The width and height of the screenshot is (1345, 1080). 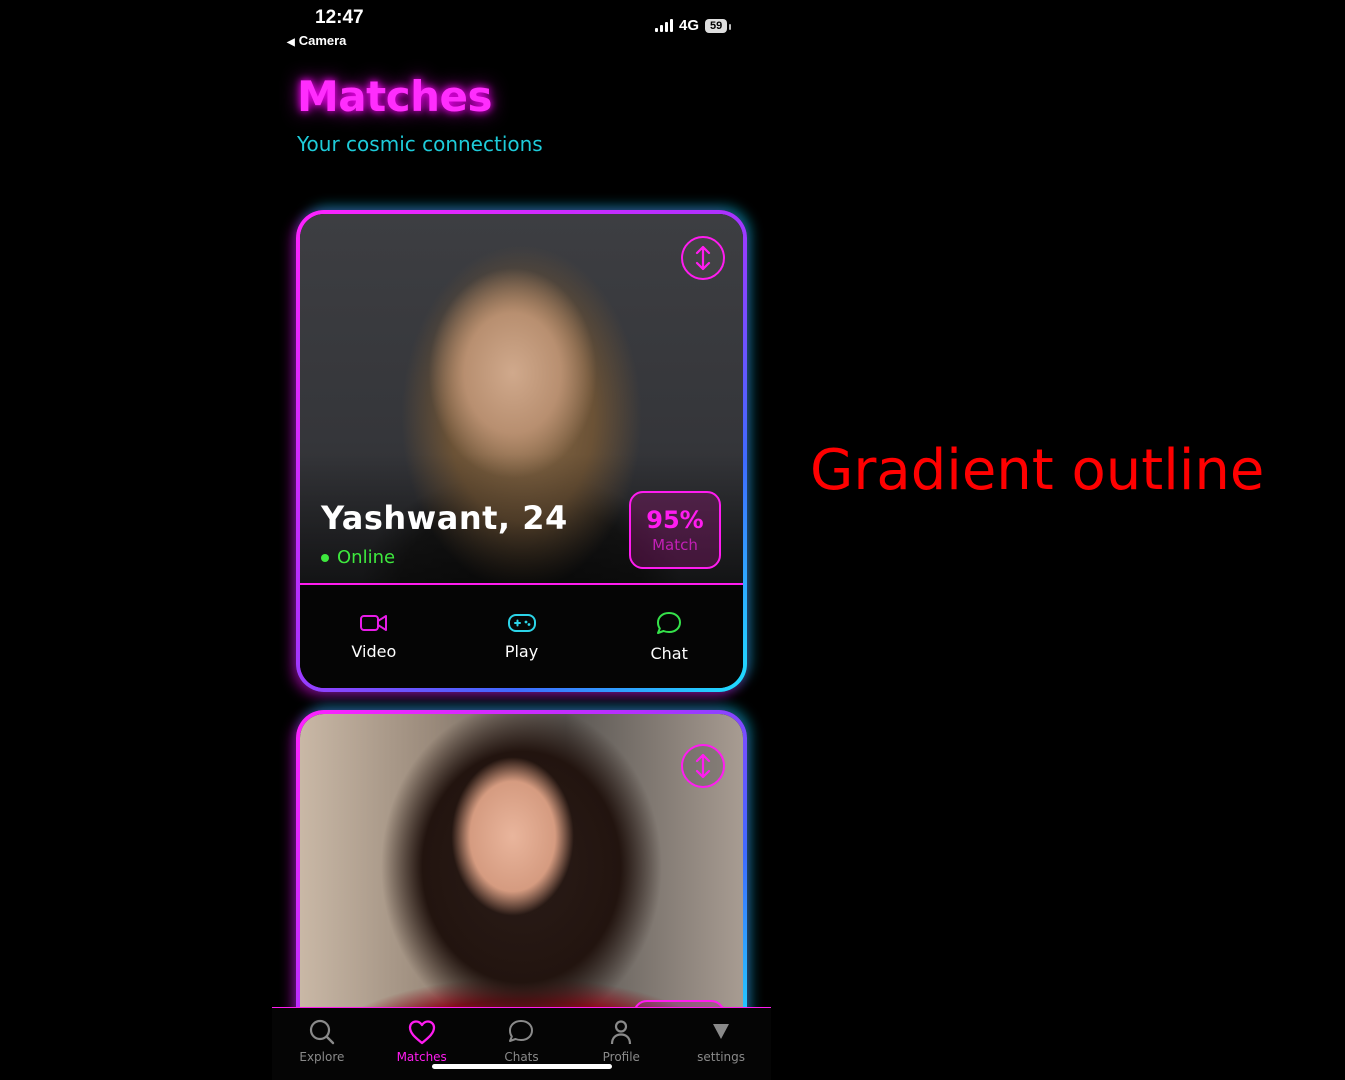 I want to click on network-type: 4G, so click(x=689, y=25).